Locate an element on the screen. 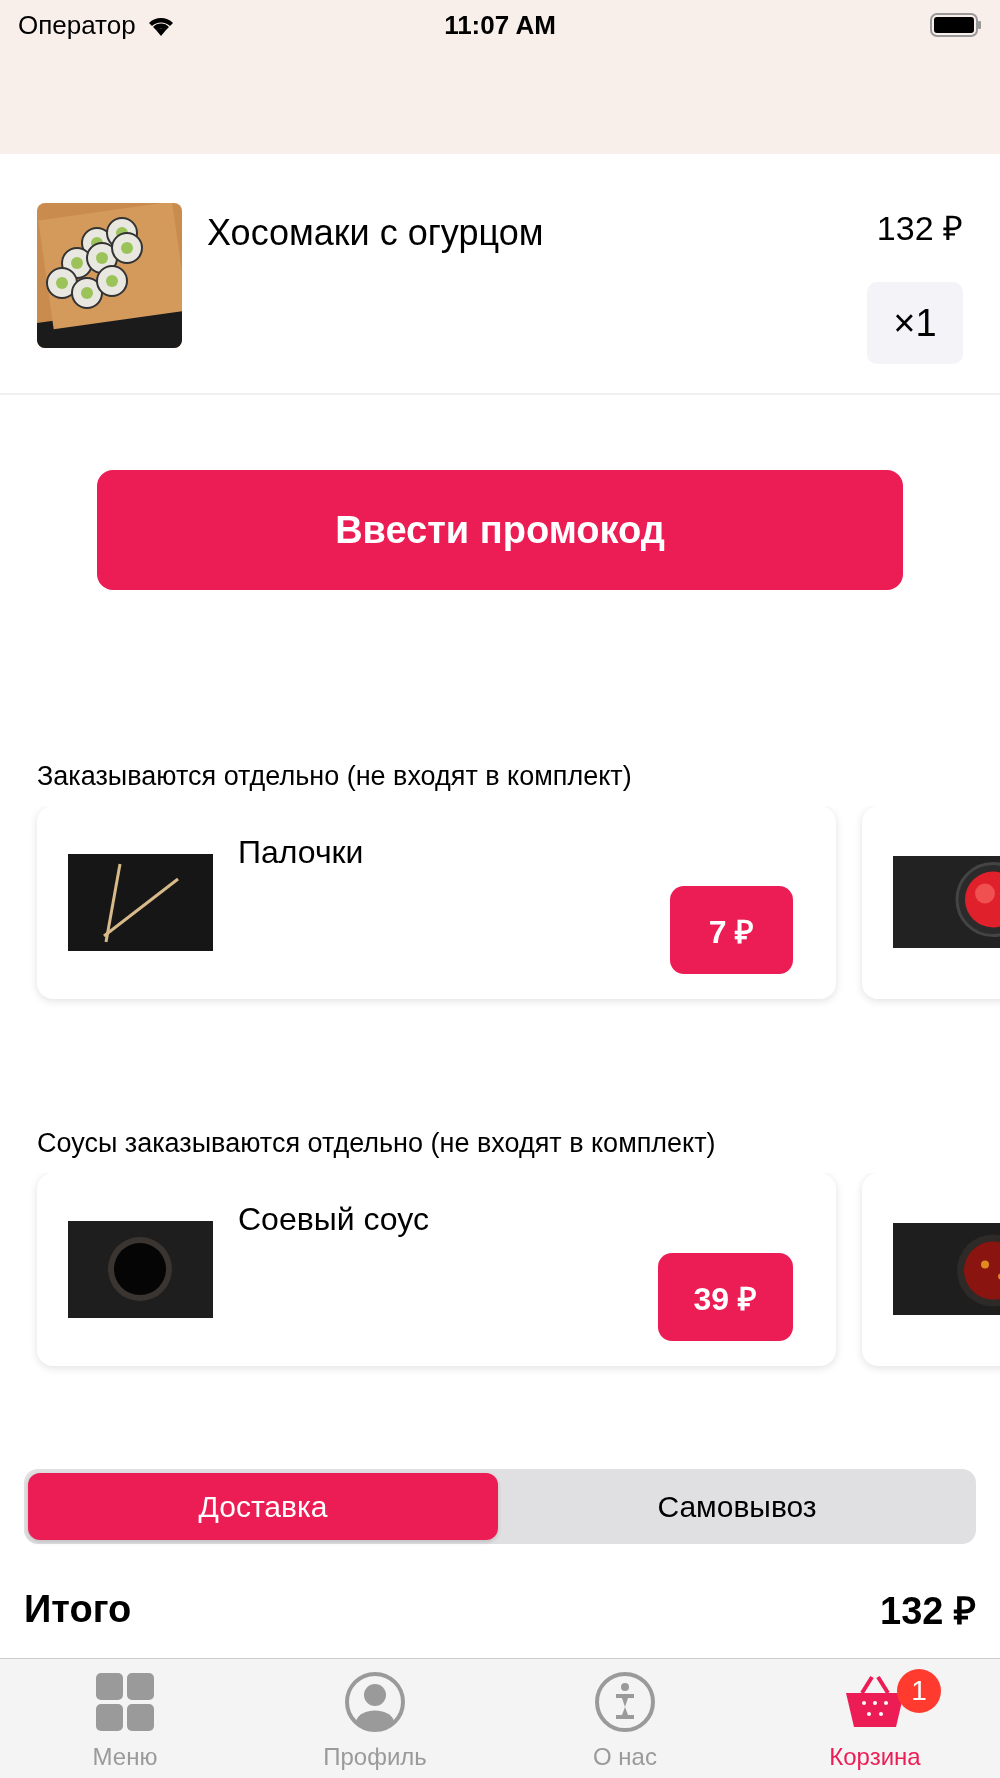 This screenshot has width=1000, height=1778. tab-bar-item: Корзина 1 is located at coordinates (875, 1718).